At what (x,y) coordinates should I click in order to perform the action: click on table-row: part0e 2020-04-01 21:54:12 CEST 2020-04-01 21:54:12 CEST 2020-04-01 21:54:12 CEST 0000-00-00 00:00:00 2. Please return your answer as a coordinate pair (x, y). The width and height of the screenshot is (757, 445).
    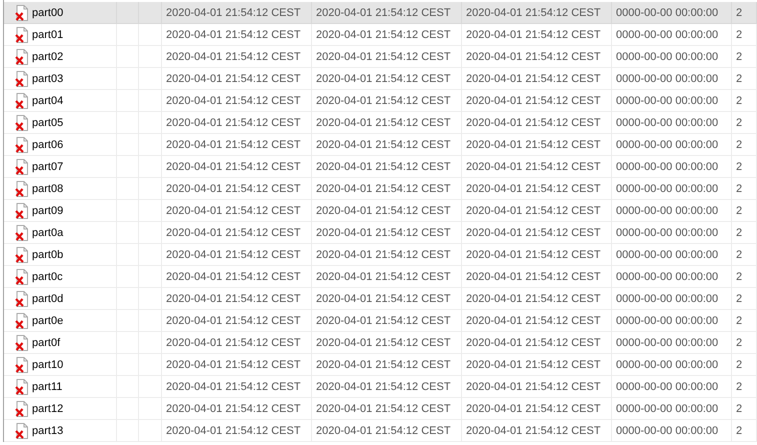
    Looking at the image, I should click on (380, 321).